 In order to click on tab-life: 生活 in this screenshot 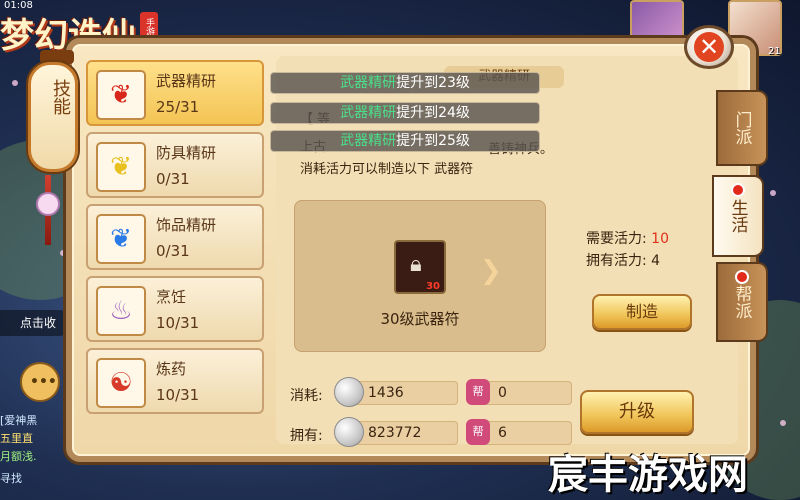, I will do `click(738, 216)`.